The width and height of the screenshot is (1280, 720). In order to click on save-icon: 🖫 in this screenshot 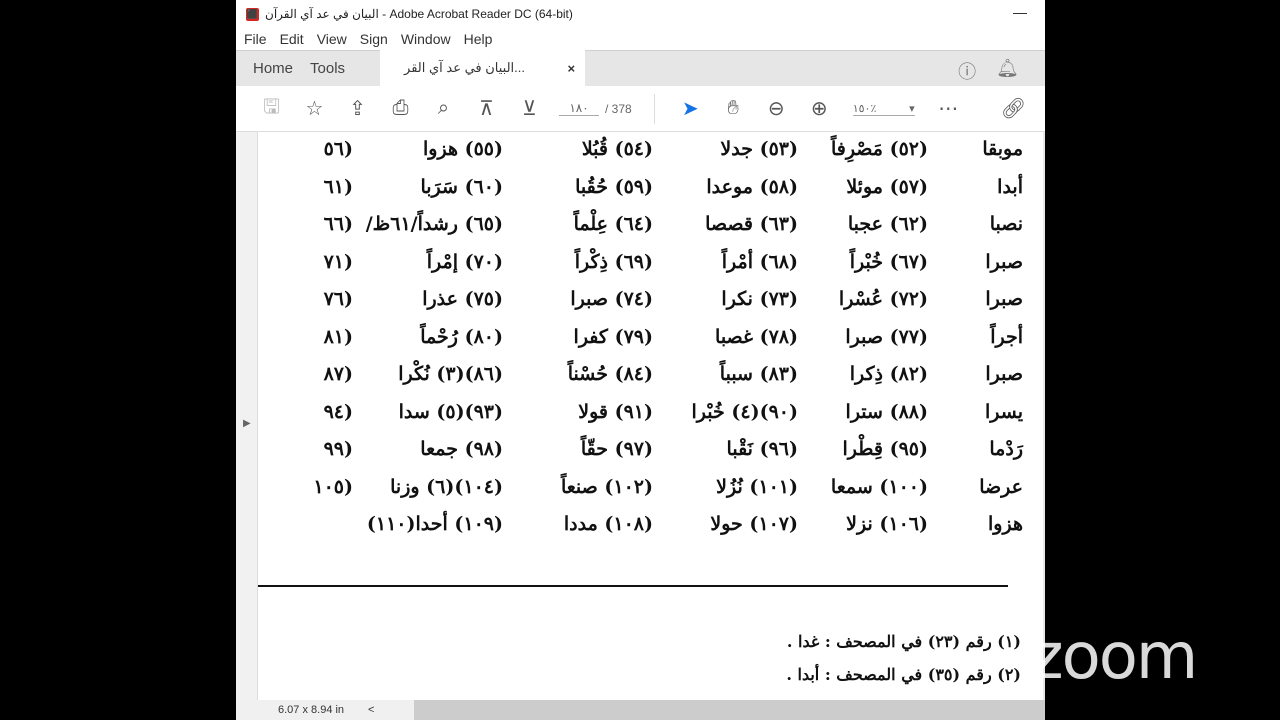, I will do `click(271, 109)`.